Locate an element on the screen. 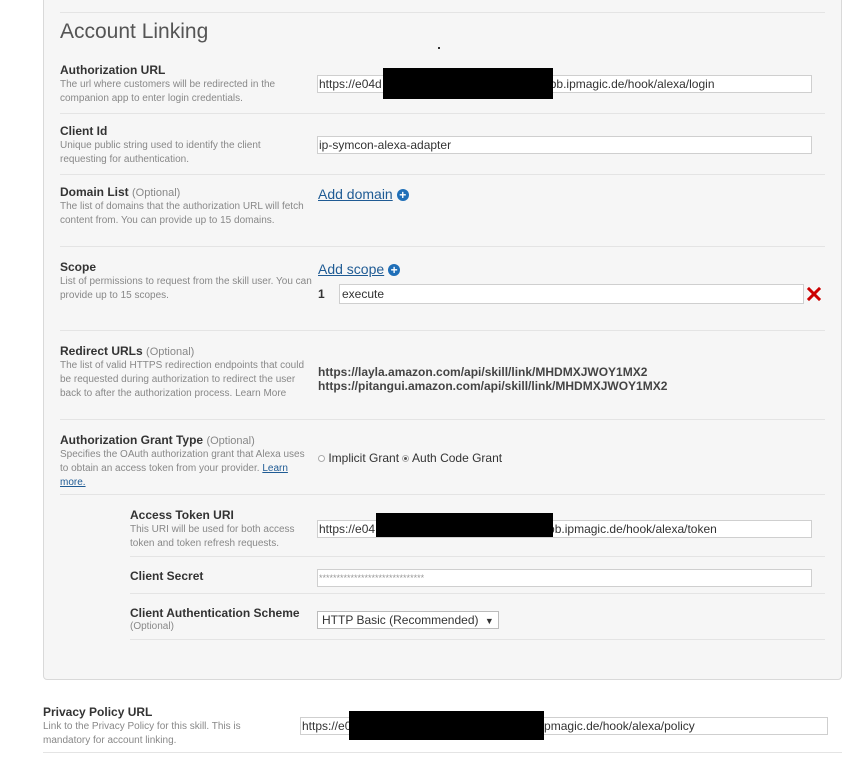  client-secret-label: Client Secret is located at coordinates (167, 576).